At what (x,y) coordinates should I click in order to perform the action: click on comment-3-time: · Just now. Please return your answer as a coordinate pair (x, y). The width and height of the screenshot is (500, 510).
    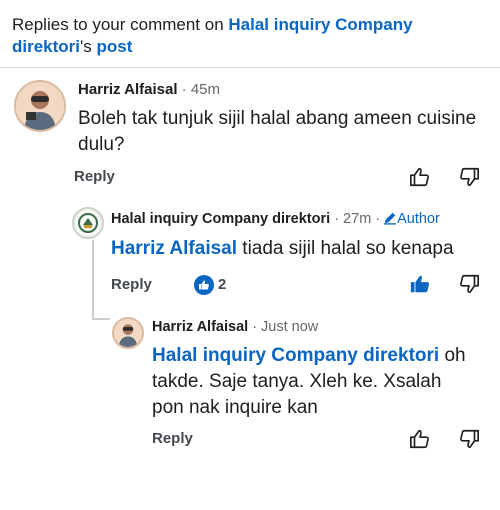
    Looking at the image, I should click on (285, 327).